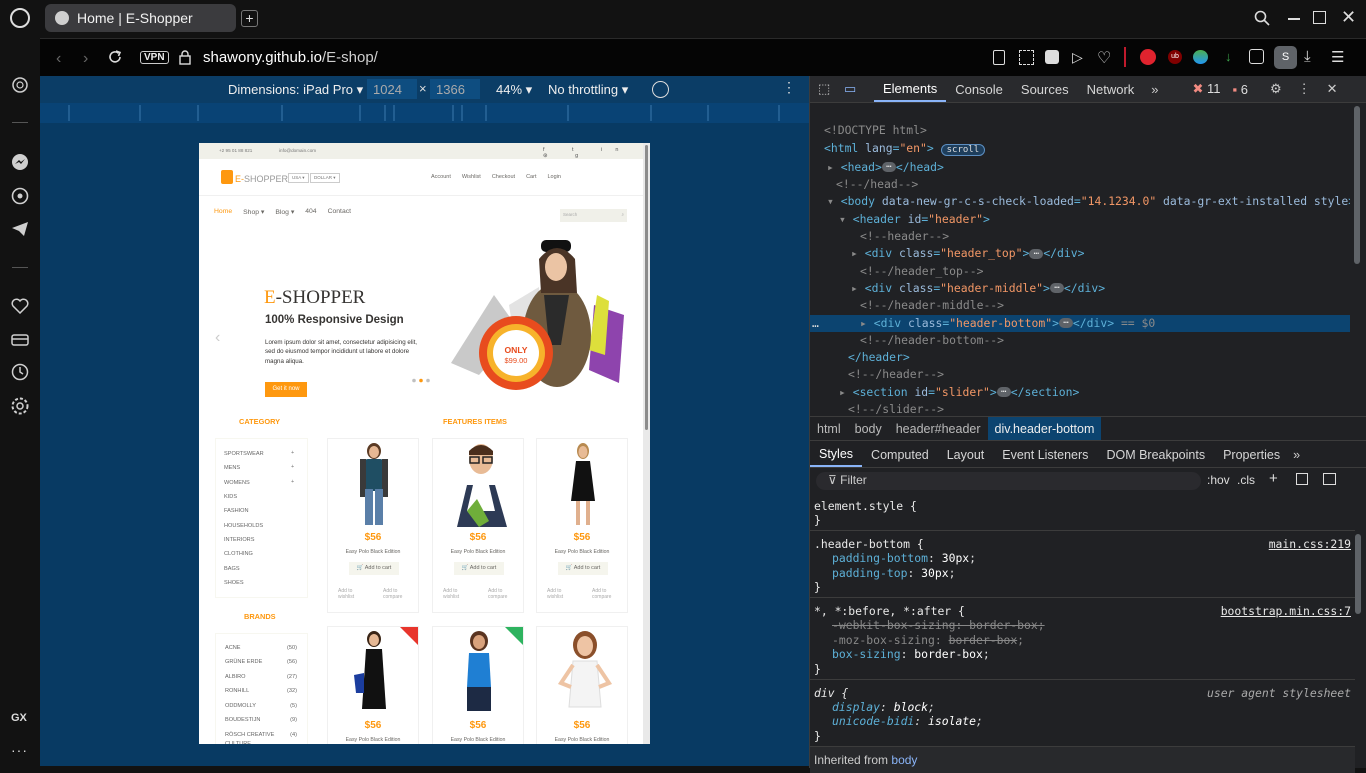 The width and height of the screenshot is (1366, 773). What do you see at coordinates (58, 59) in the screenshot?
I see `back-icon: ‹` at bounding box center [58, 59].